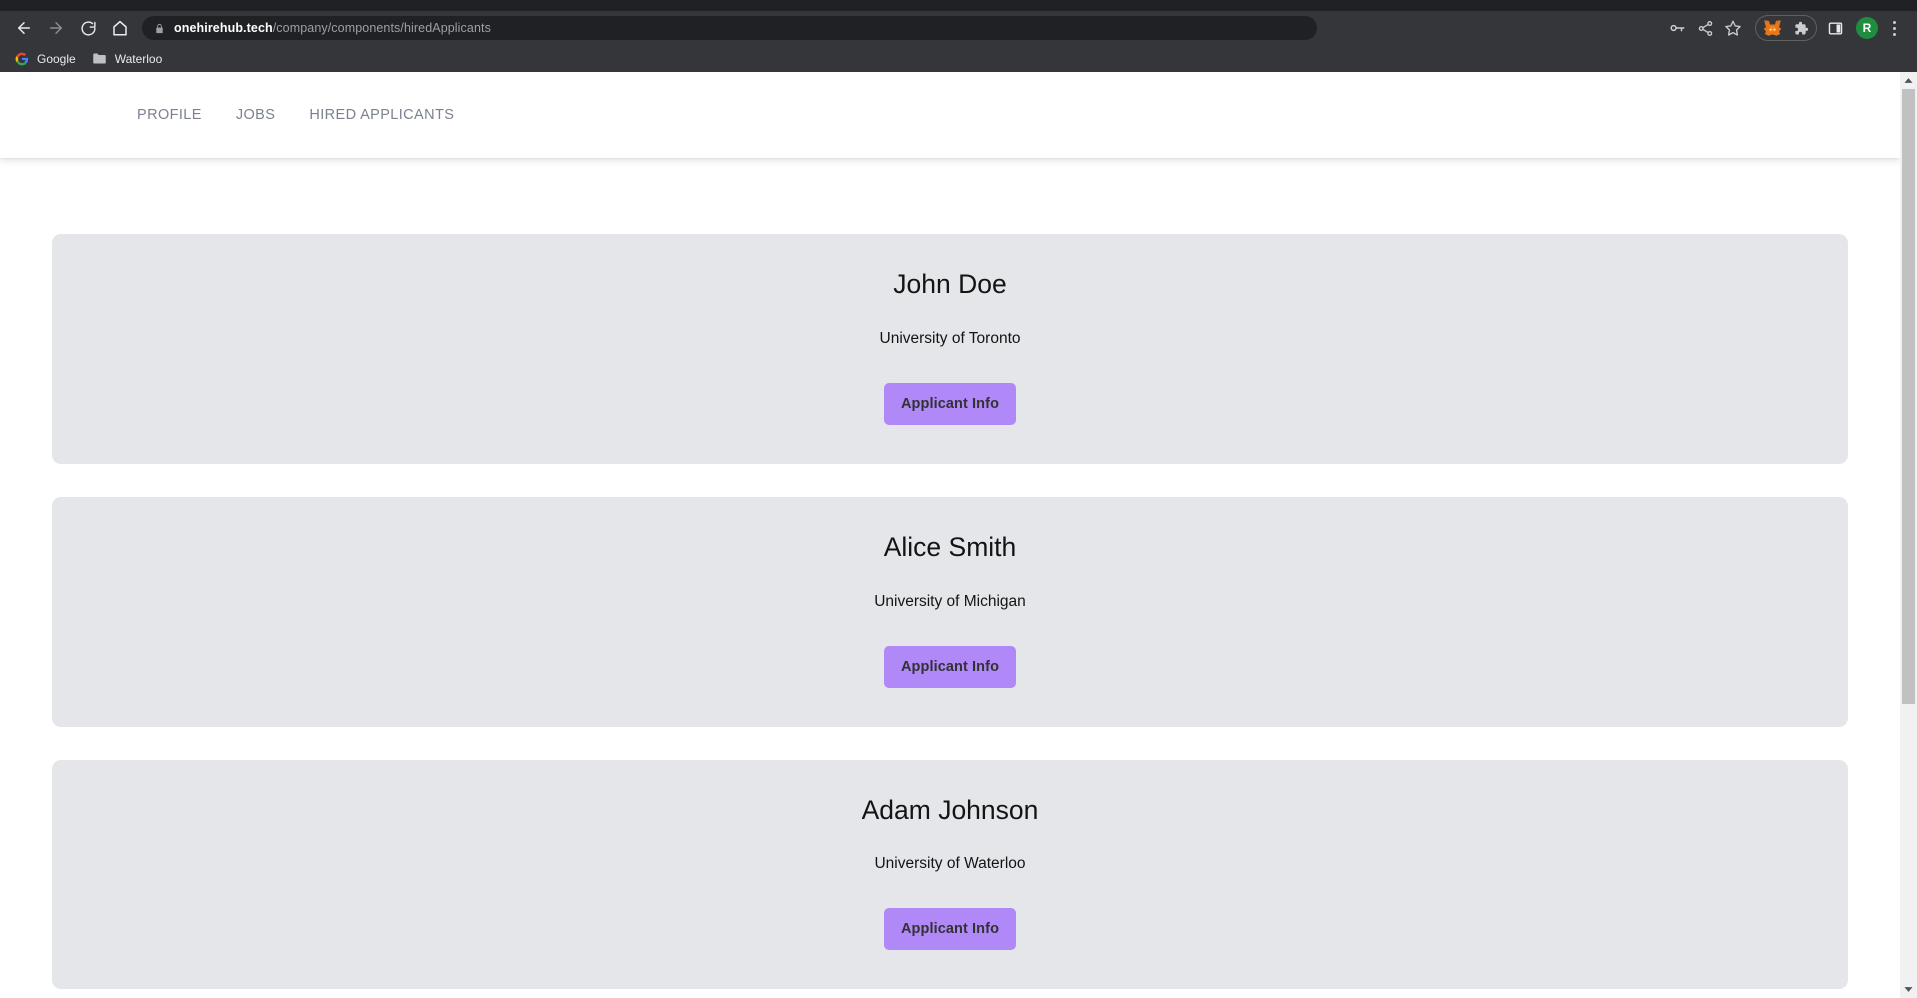  What do you see at coordinates (950, 864) in the screenshot?
I see `applicant-school: University of Waterloo` at bounding box center [950, 864].